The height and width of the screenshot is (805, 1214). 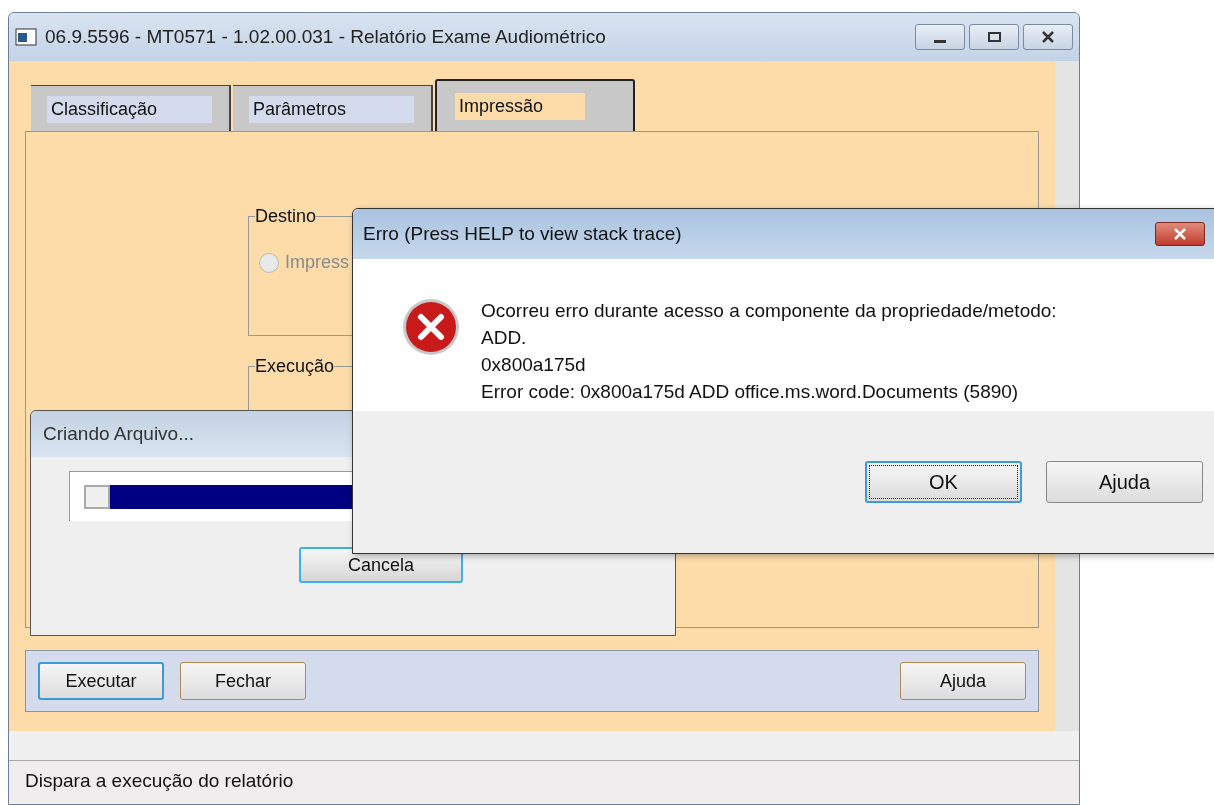 I want to click on dialog-button: OK, so click(x=943, y=482).